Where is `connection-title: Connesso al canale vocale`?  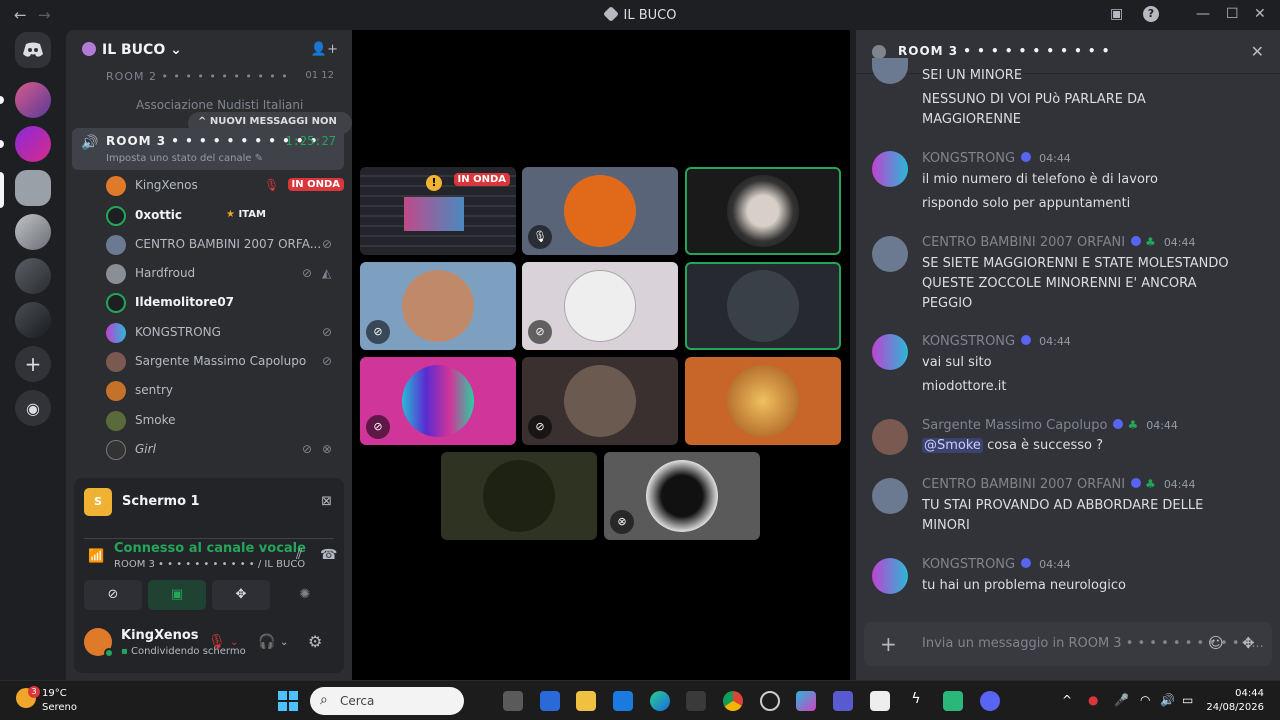 connection-title: Connesso al canale vocale is located at coordinates (210, 548).